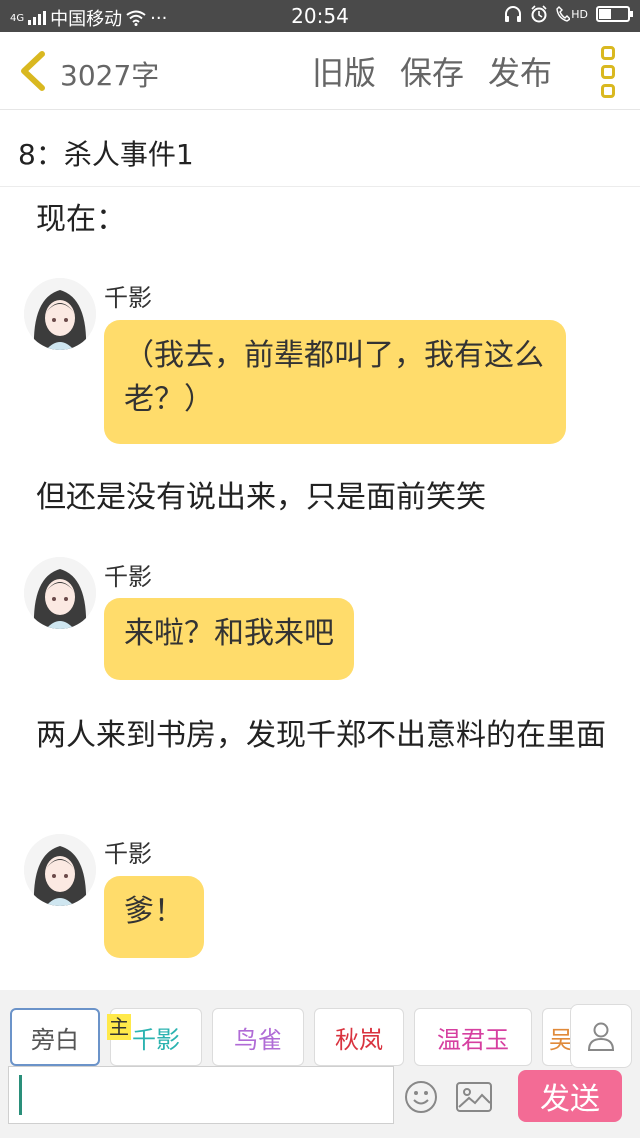  What do you see at coordinates (614, 14) in the screenshot?
I see `battery-icon` at bounding box center [614, 14].